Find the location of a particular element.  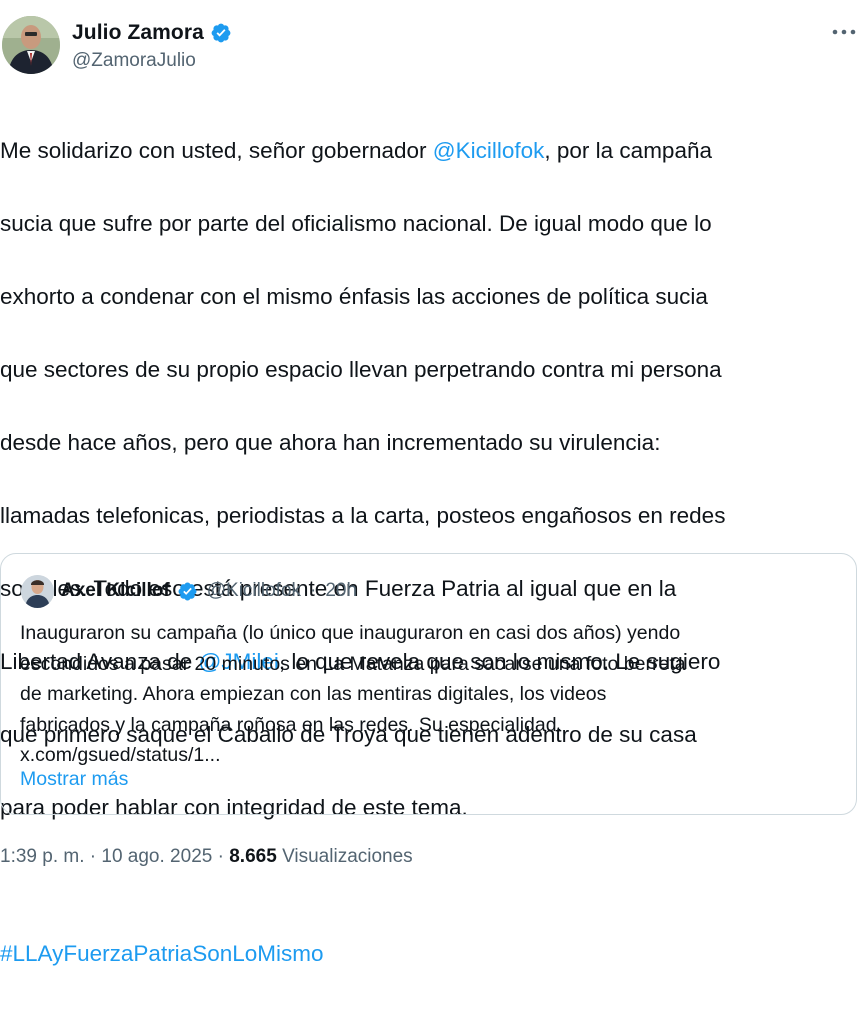

quoted-author-avatar is located at coordinates (37, 591).